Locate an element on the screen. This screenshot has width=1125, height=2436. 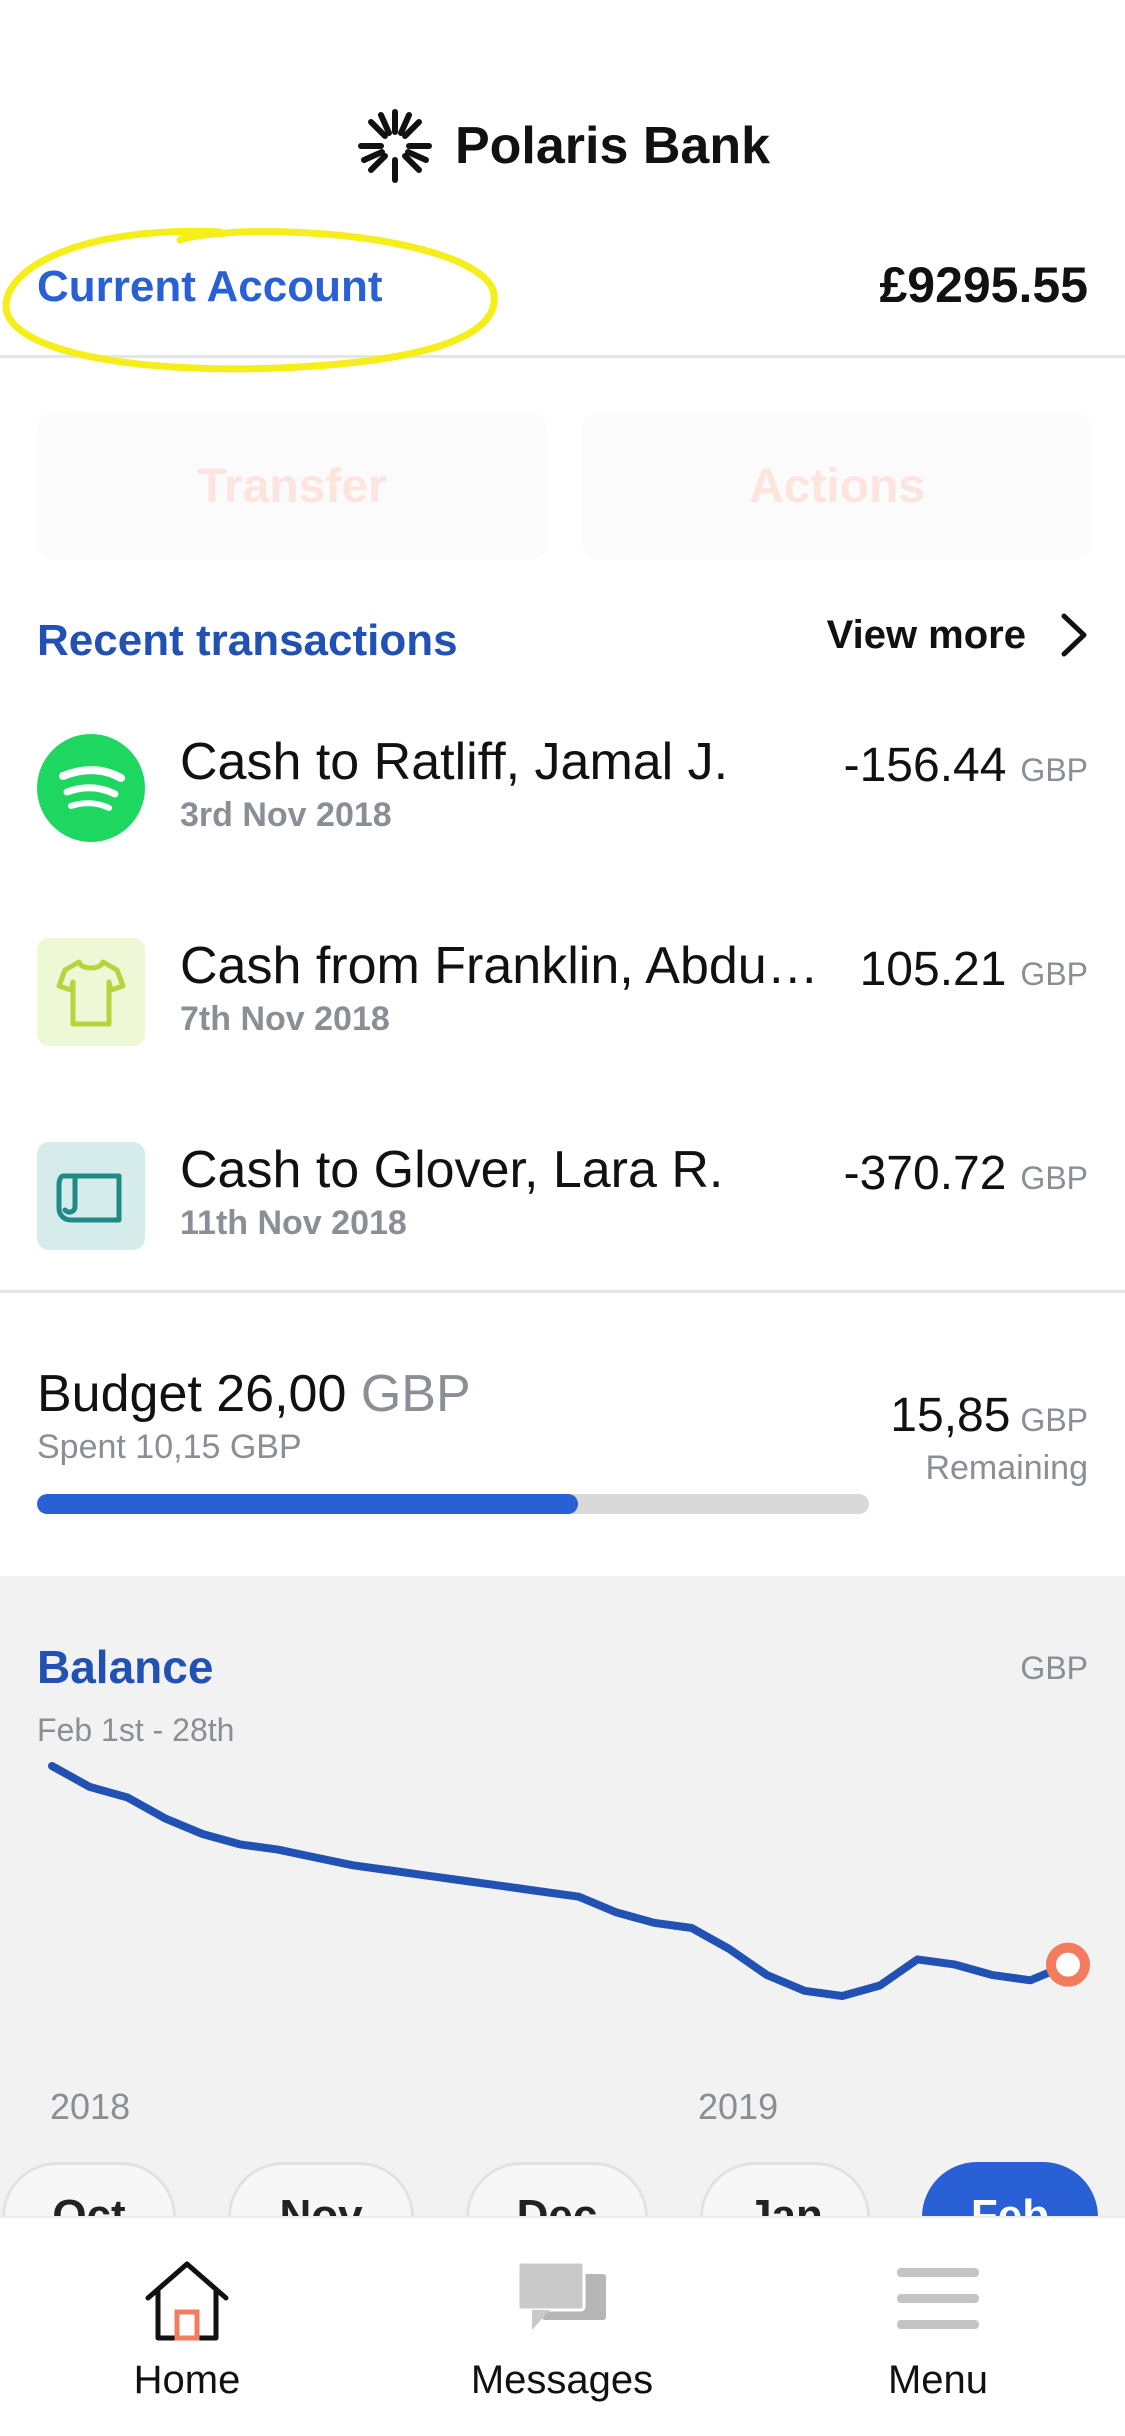
budget-progress-bar is located at coordinates (453, 1504).